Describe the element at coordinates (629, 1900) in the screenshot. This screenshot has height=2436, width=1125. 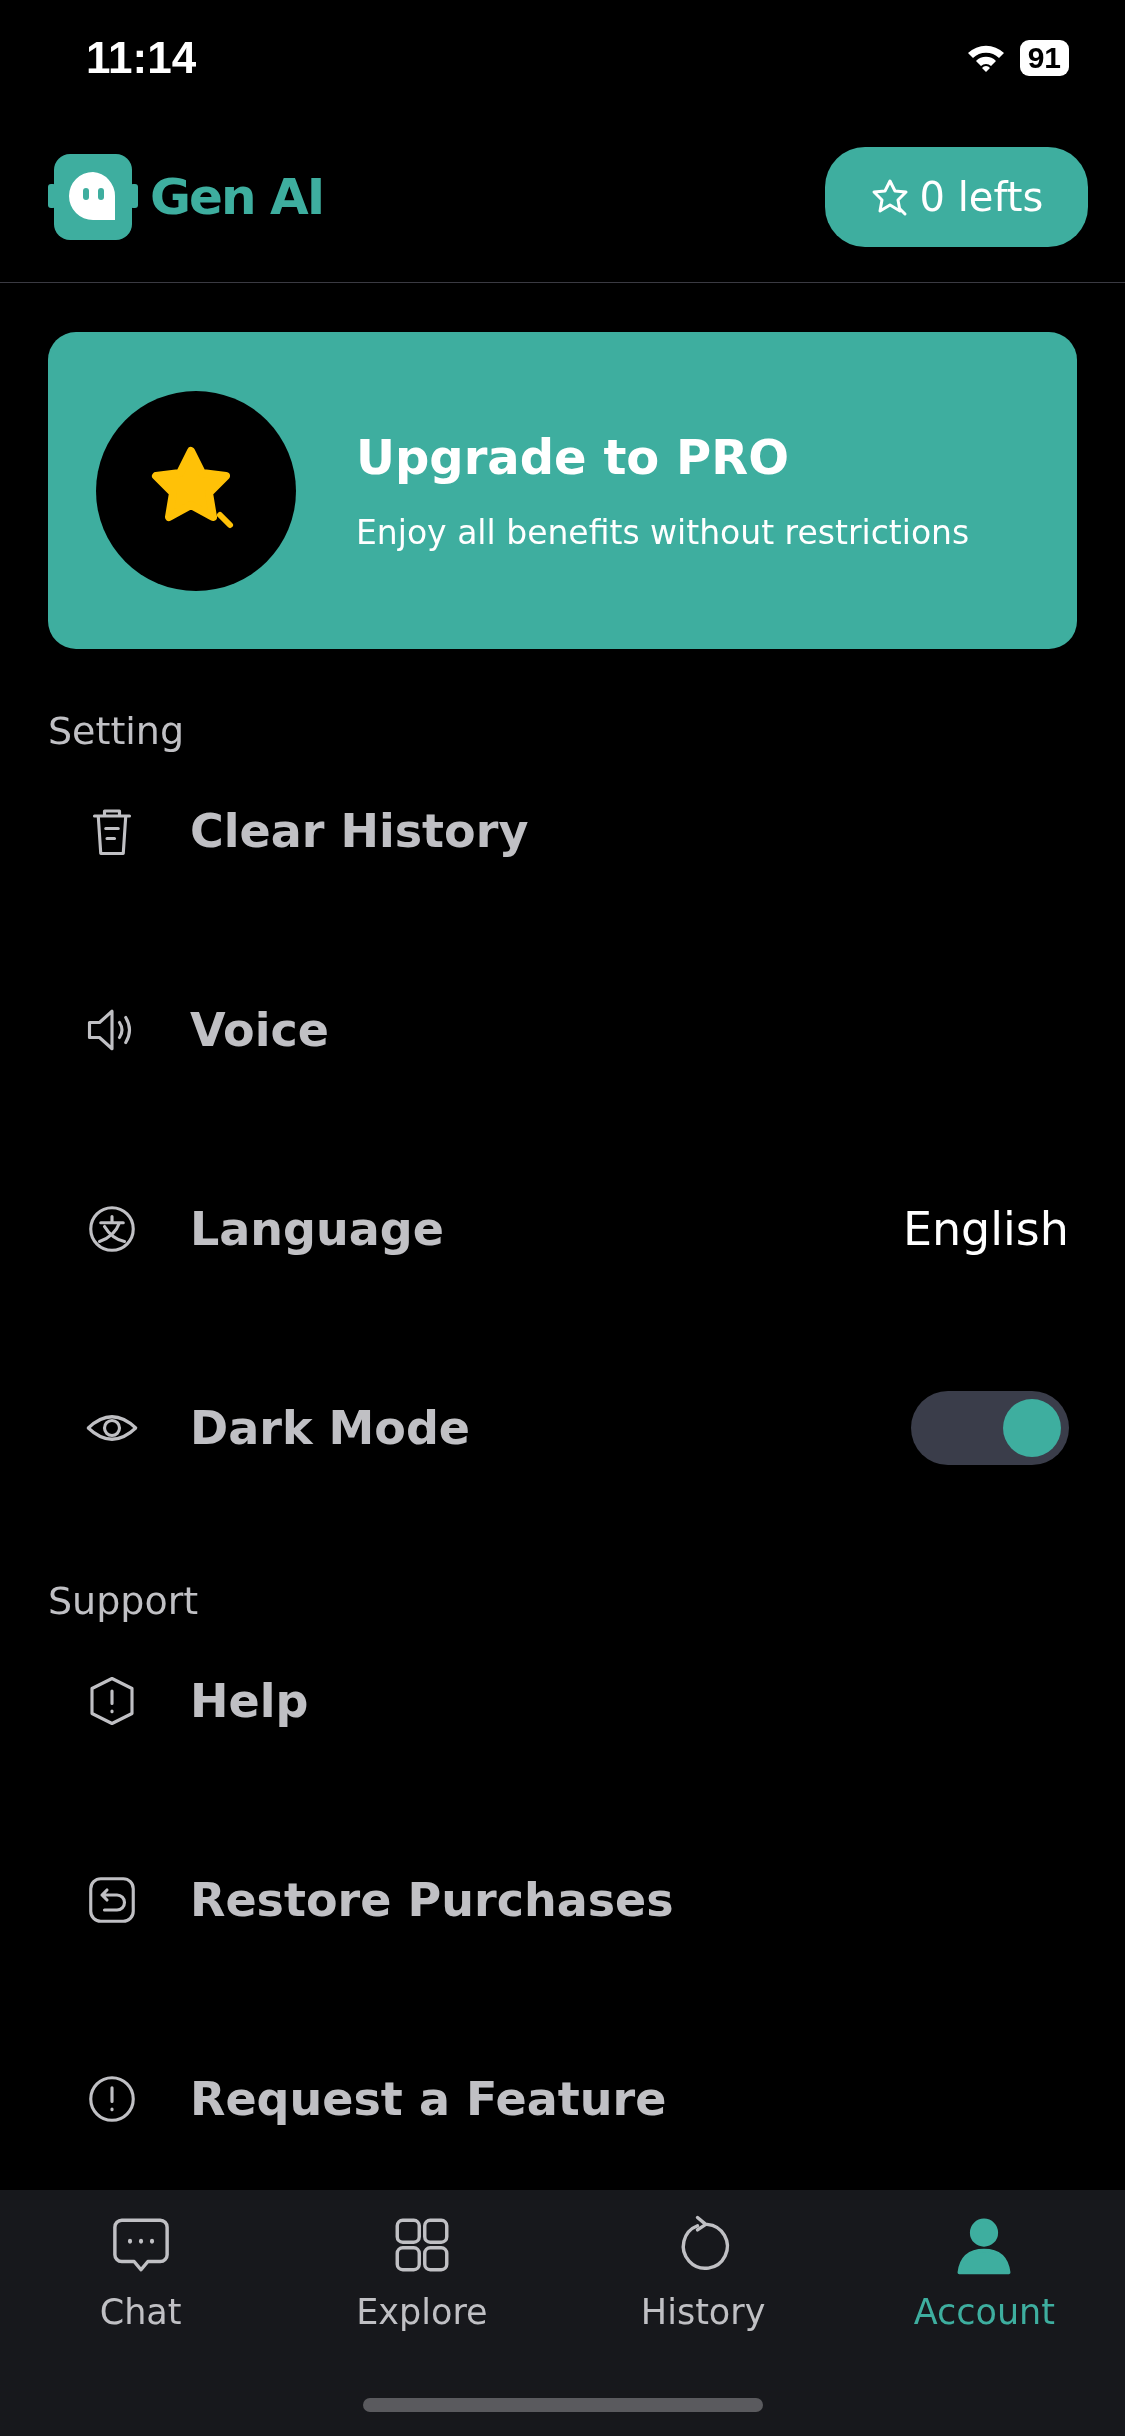
I see `setting-label: Restore Purchases` at that location.